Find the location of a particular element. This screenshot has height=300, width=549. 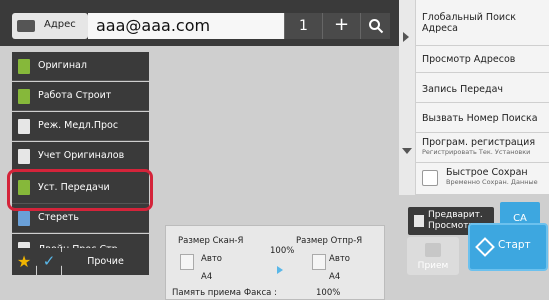

original-icon is located at coordinates (24, 66).